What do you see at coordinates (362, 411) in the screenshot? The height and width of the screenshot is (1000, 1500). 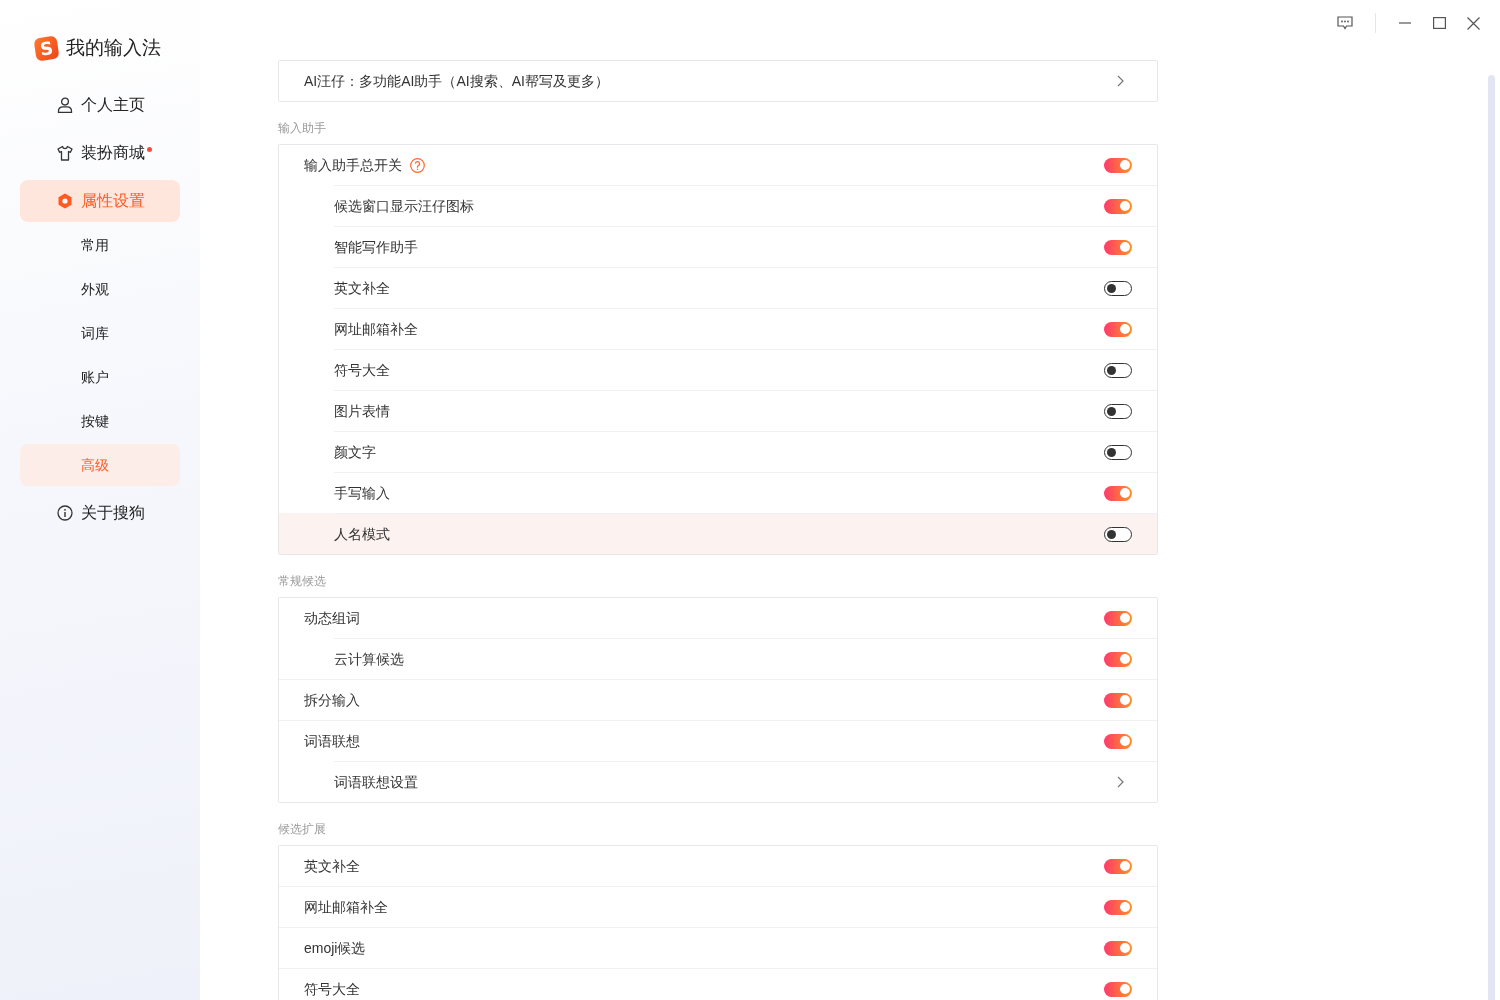 I see `setting-label: 图片表情` at bounding box center [362, 411].